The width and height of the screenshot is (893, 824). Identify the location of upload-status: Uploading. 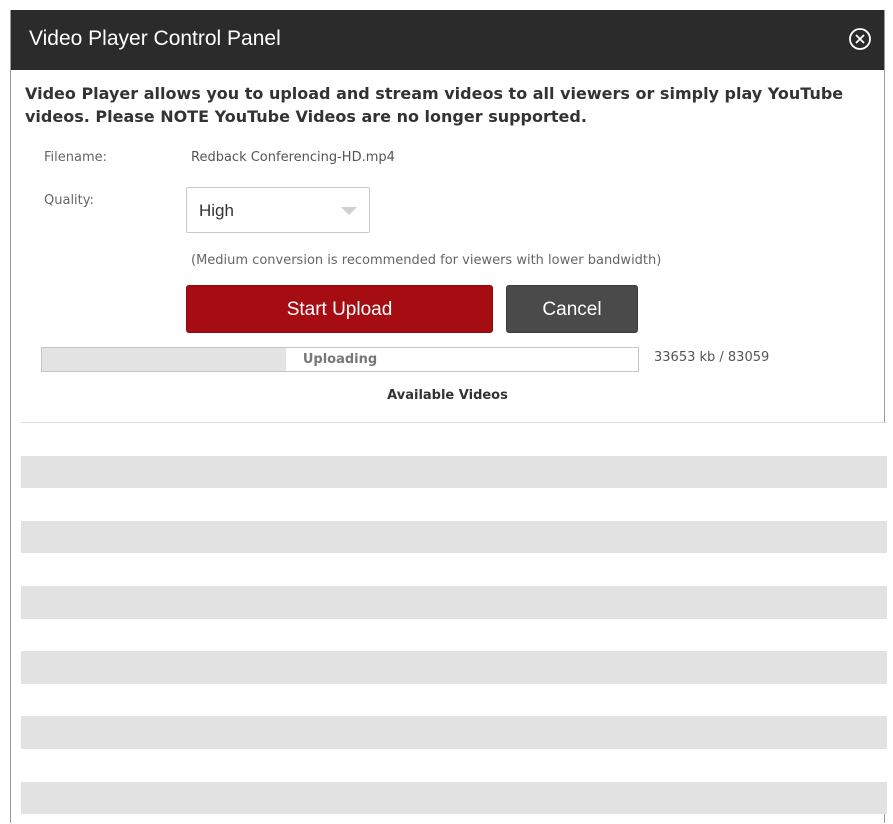
(340, 359).